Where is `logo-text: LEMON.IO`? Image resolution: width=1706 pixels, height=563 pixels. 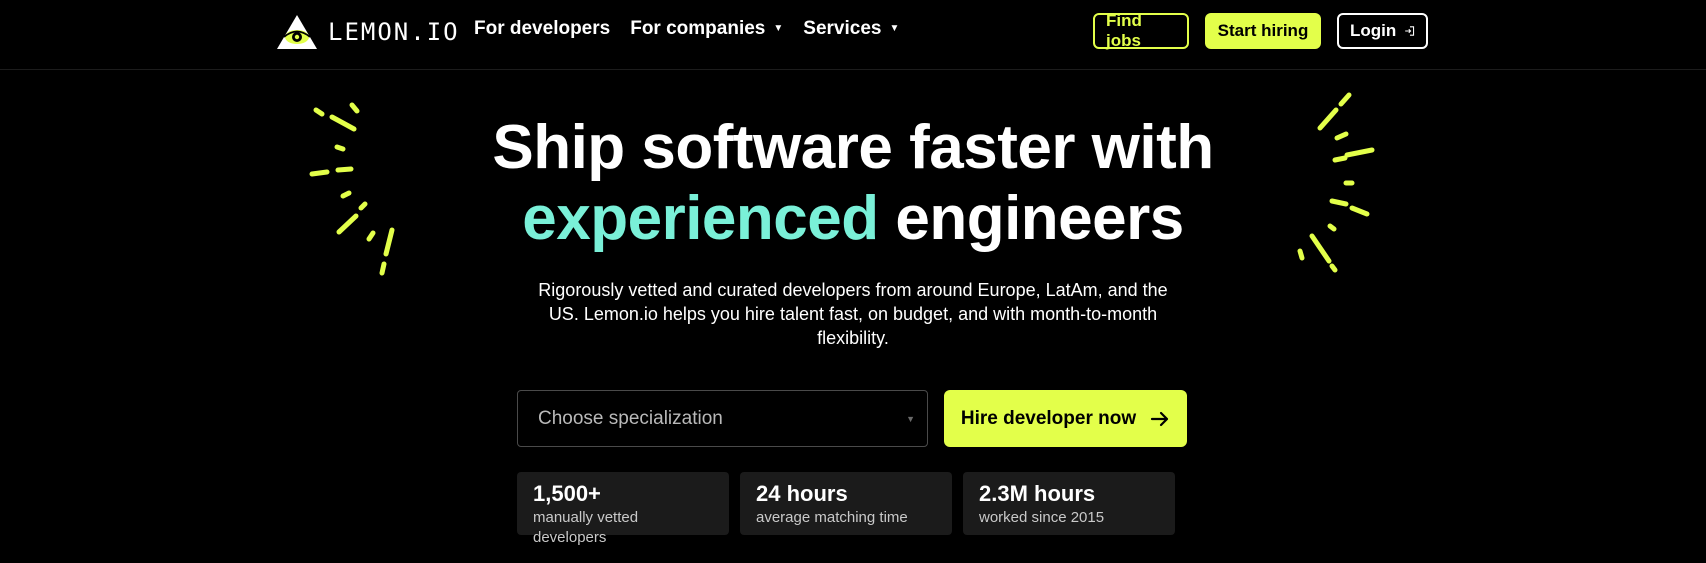
logo-text: LEMON.IO is located at coordinates (394, 32).